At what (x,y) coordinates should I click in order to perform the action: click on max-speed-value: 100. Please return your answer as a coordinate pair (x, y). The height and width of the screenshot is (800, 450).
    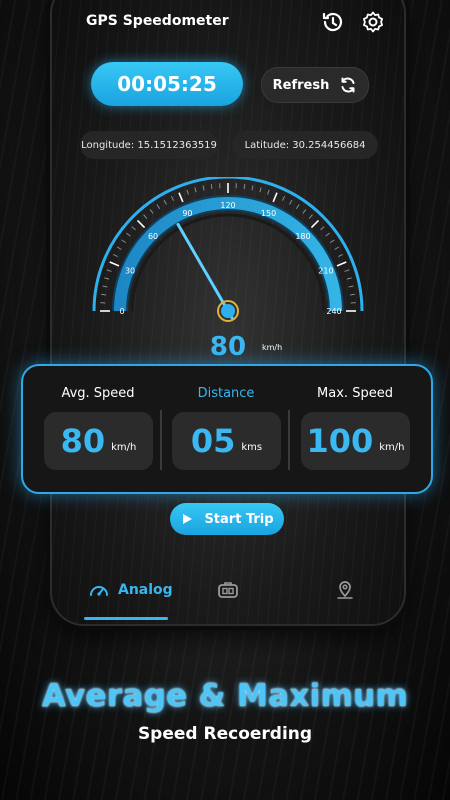
    Looking at the image, I should click on (340, 441).